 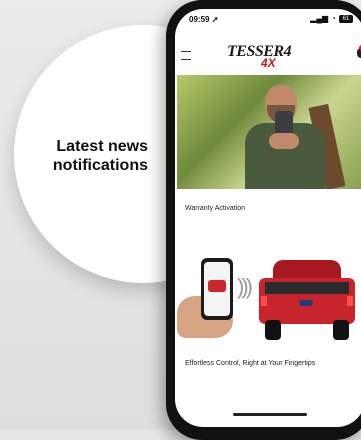 I want to click on tail-light-left, so click(x=264, y=301).